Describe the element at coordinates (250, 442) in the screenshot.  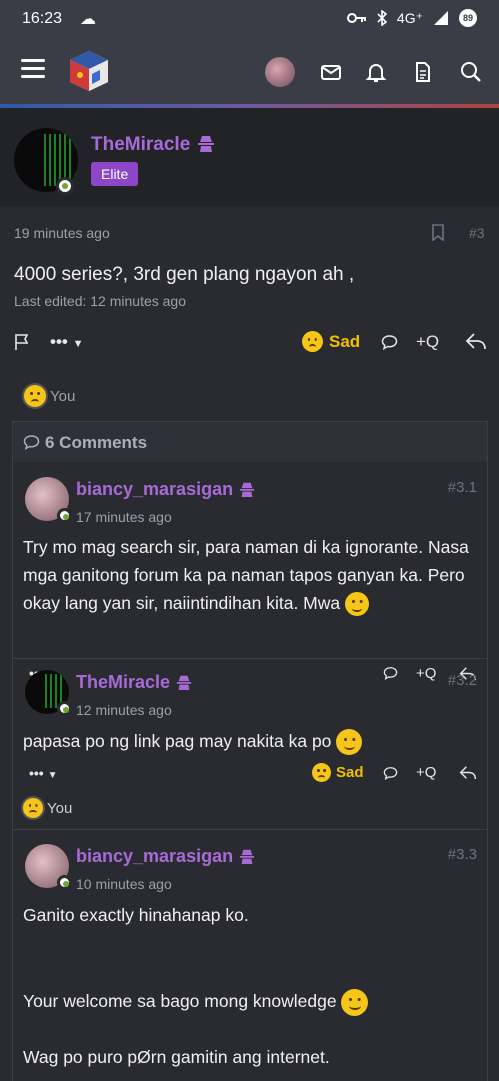
I see `comments-header: 6 Comments` at that location.